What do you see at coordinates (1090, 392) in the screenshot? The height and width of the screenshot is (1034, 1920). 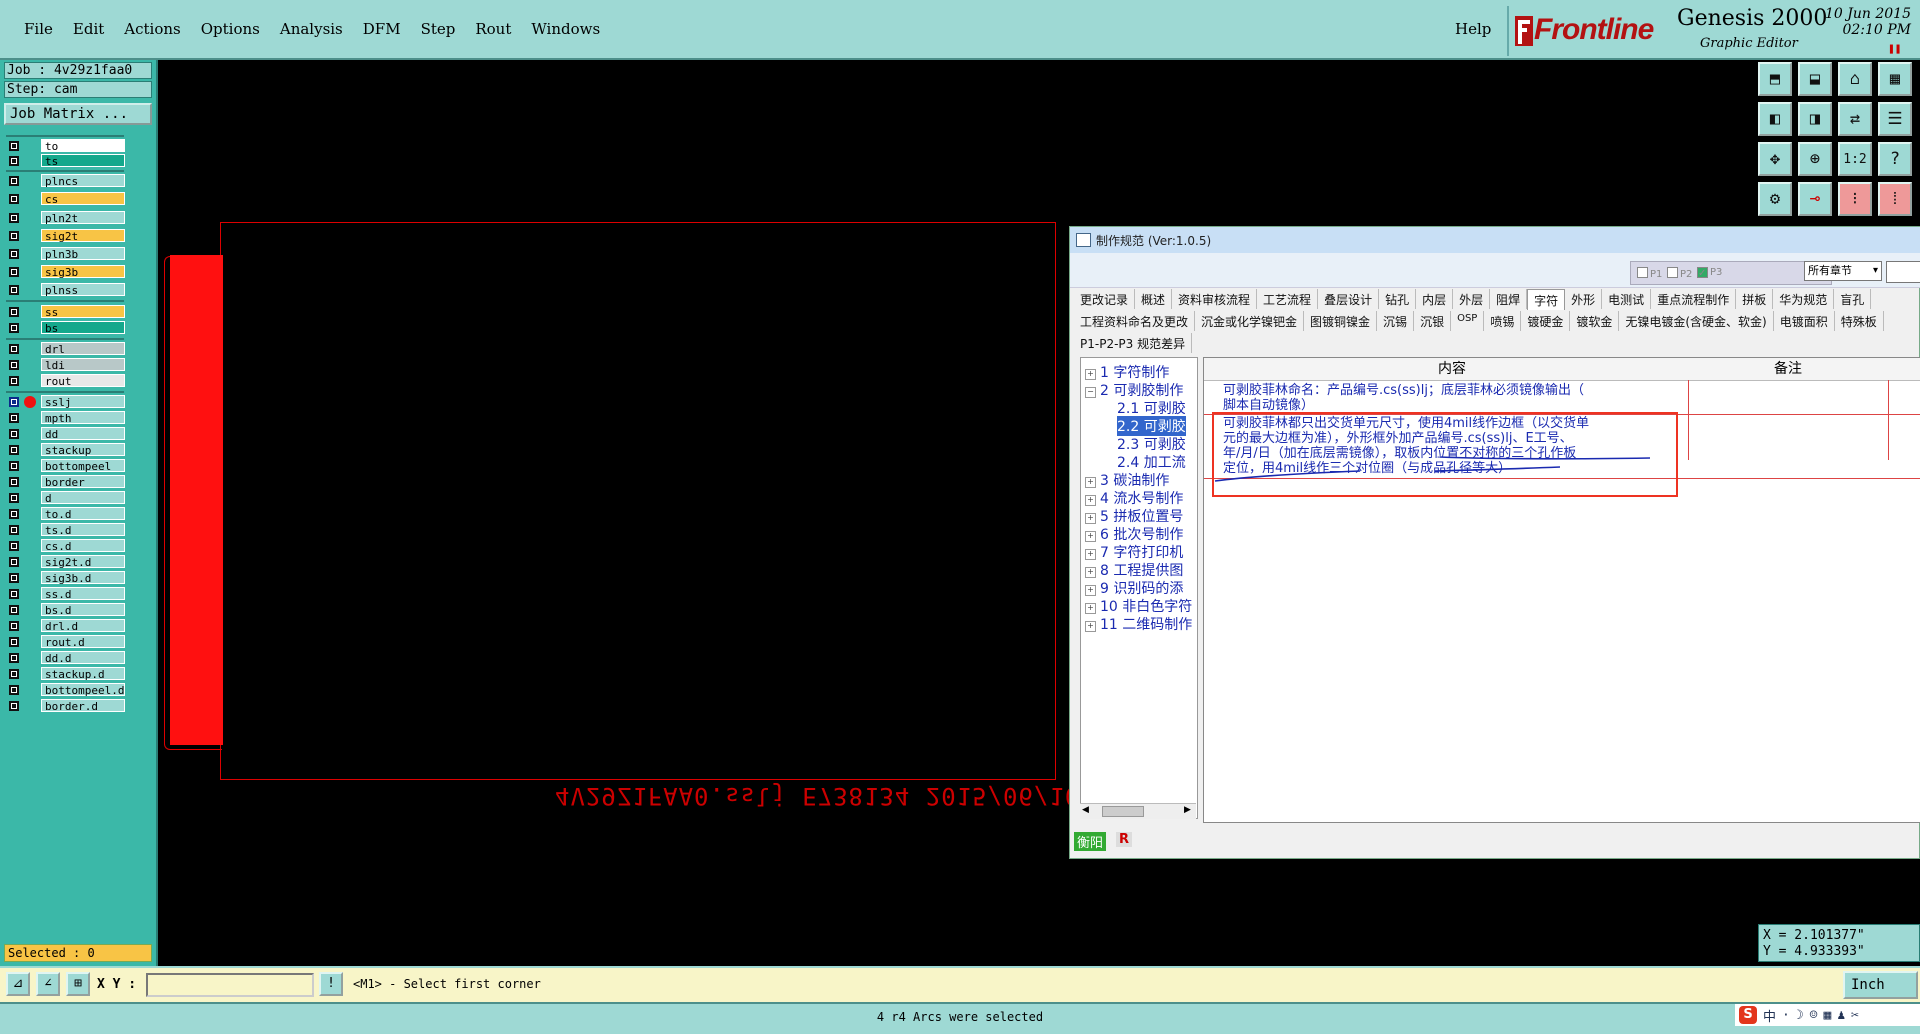 I see `collapse-icon: −` at bounding box center [1090, 392].